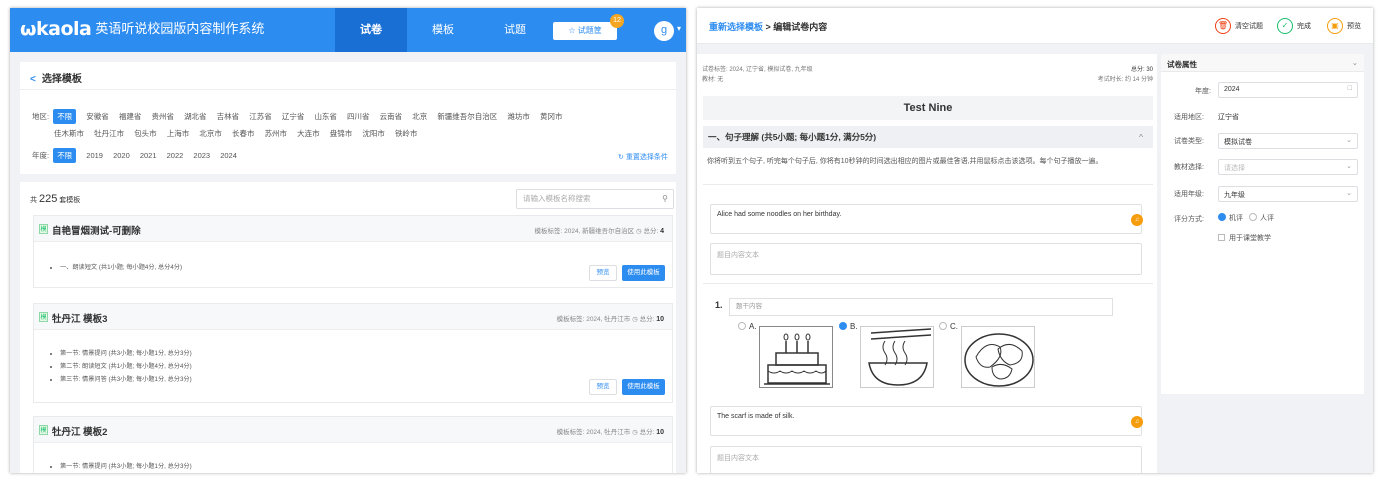 The height and width of the screenshot is (483, 1382). I want to click on search-icon: ⚲, so click(665, 199).